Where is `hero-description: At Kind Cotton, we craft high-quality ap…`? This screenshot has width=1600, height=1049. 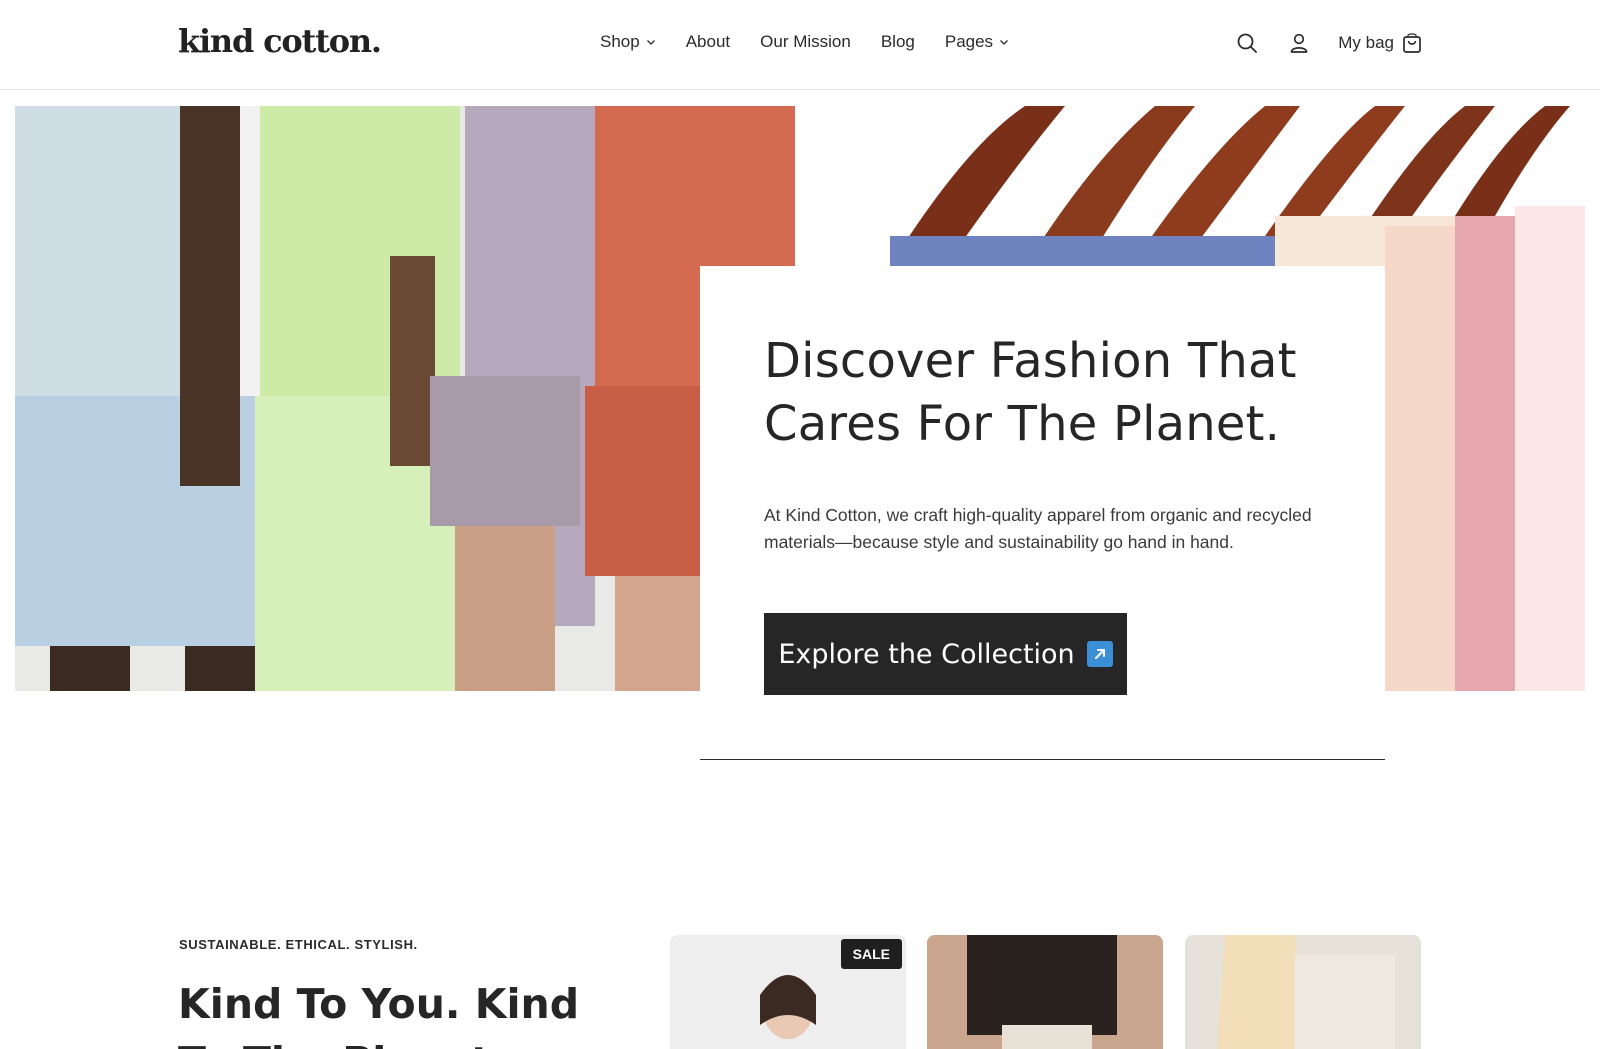 hero-description: At Kind Cotton, we craft high-quality ap… is located at coordinates (1038, 528).